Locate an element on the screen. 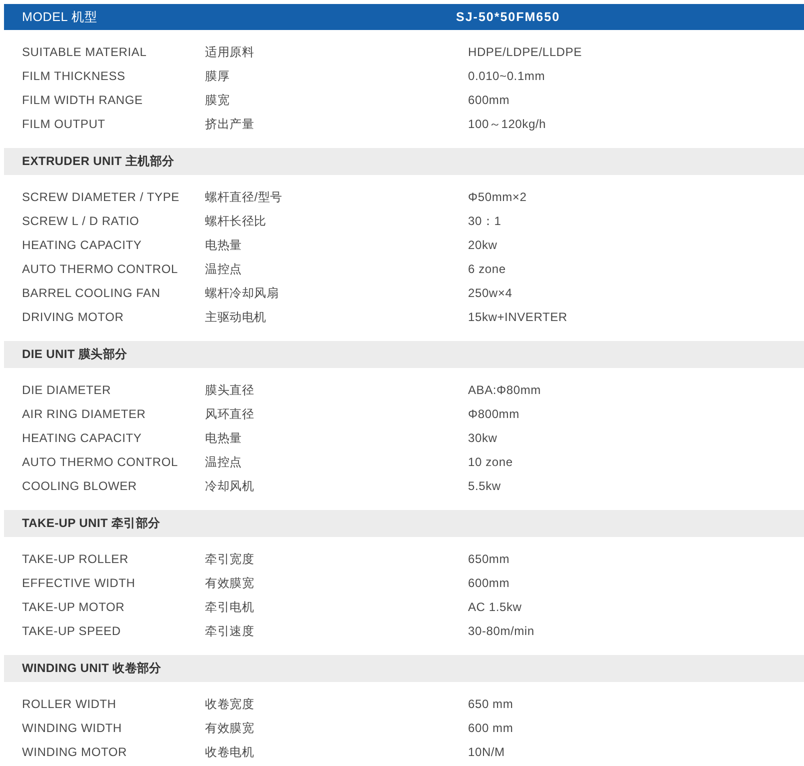 The height and width of the screenshot is (766, 804). spec-name: ROLLER WIDTH is located at coordinates (70, 704).